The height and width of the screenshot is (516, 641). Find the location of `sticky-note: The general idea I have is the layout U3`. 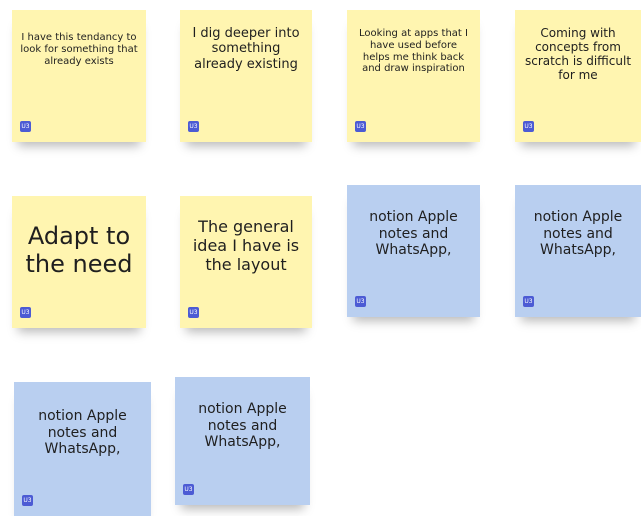

sticky-note: The general idea I have is the layout U3 is located at coordinates (246, 262).